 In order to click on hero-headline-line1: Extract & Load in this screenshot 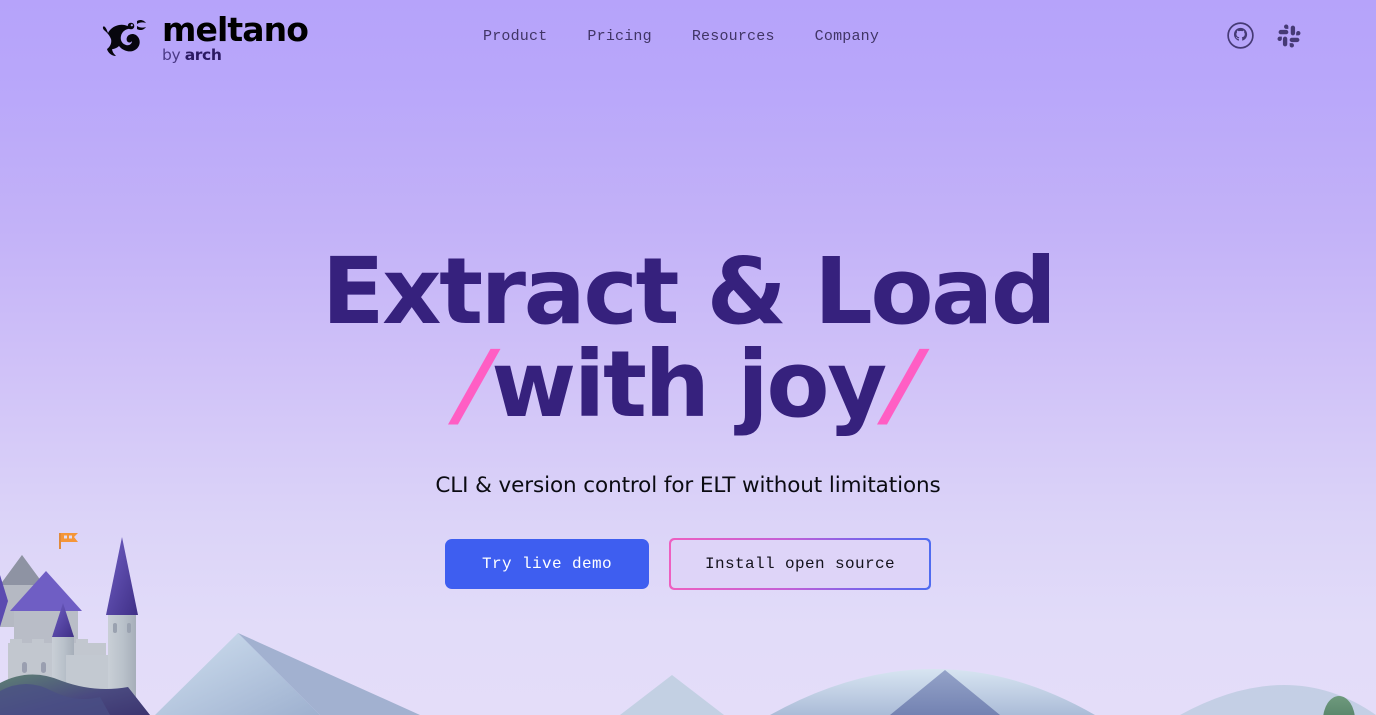, I will do `click(689, 291)`.